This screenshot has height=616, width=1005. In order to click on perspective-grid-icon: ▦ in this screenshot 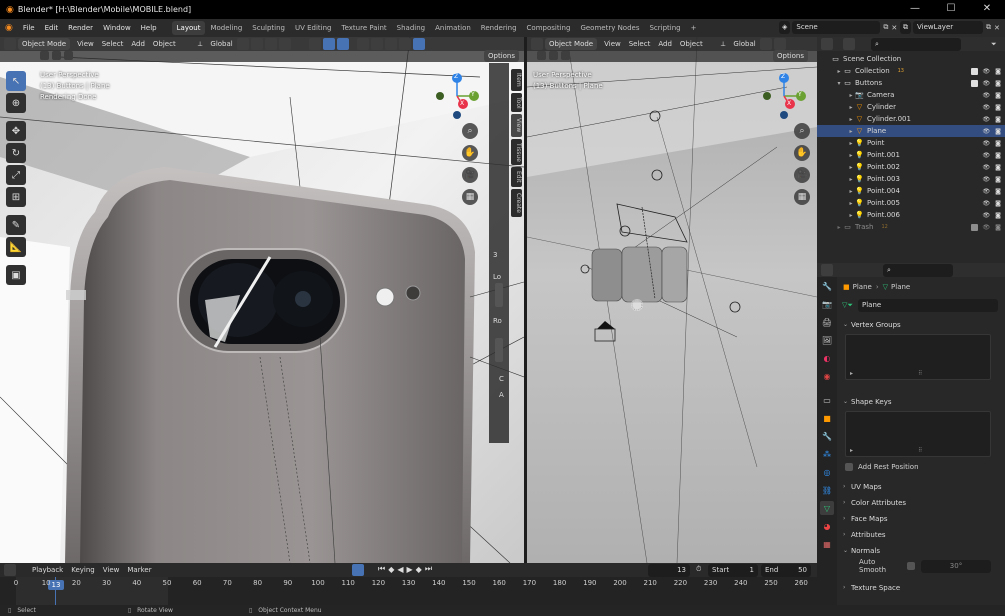, I will do `click(802, 197)`.